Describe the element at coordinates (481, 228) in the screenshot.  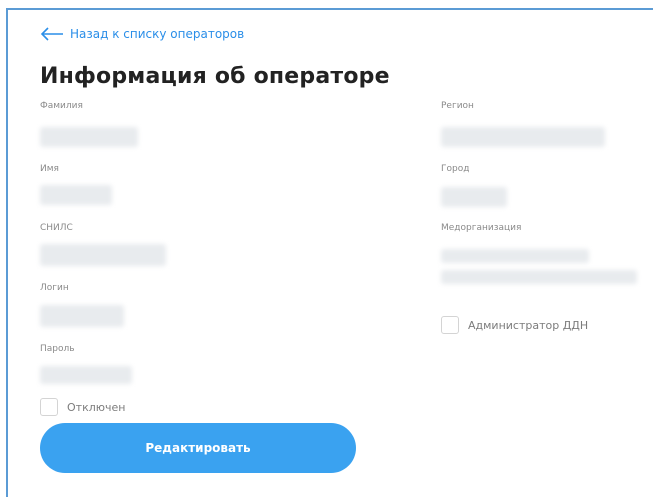
I see `field-label-med-organization: Медорганизация` at that location.